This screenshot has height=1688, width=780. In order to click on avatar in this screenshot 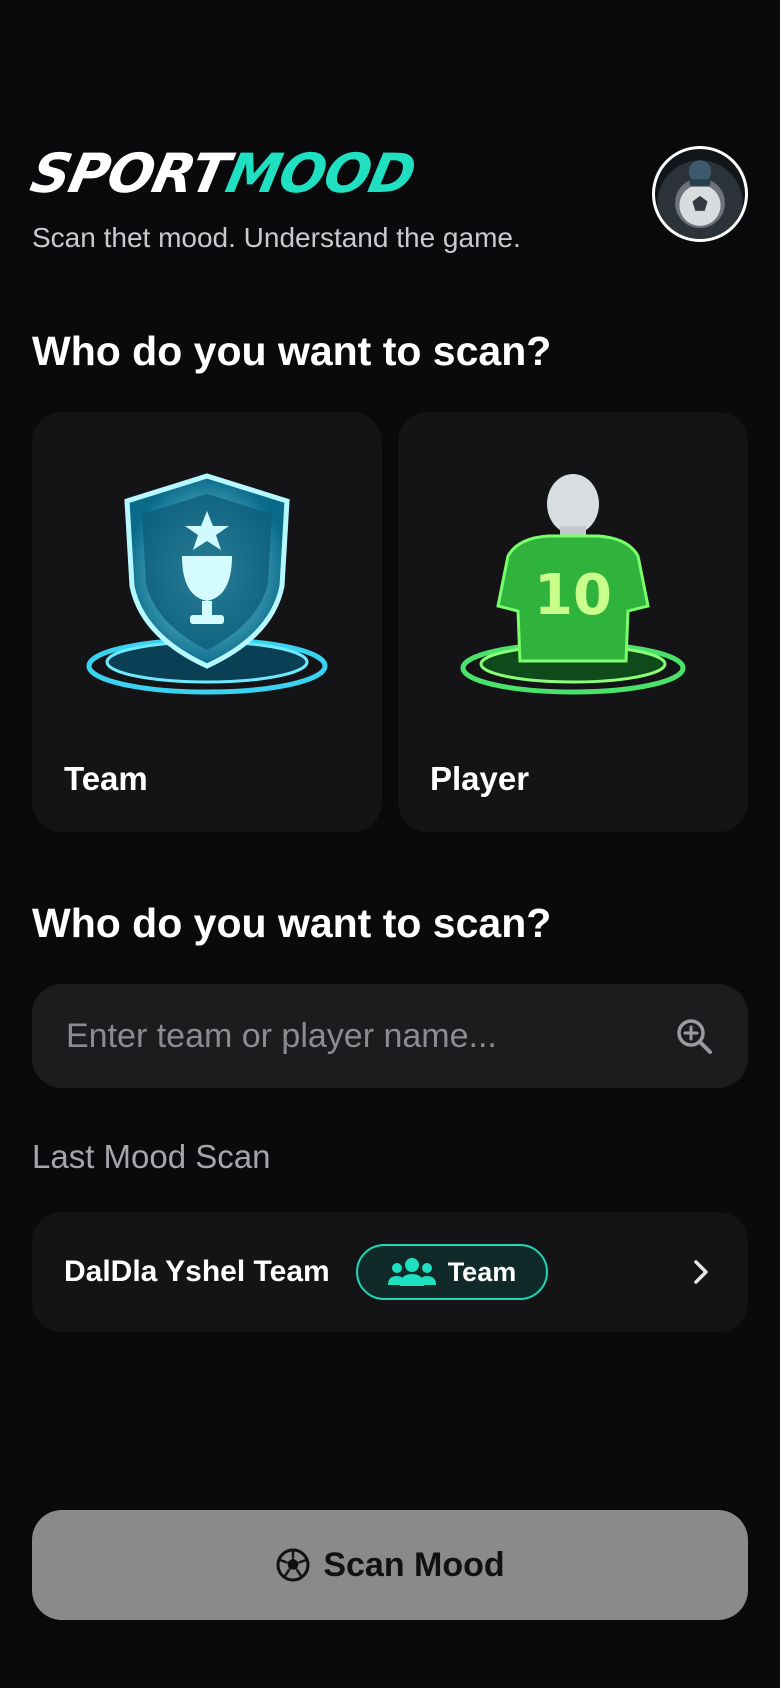, I will do `click(700, 194)`.